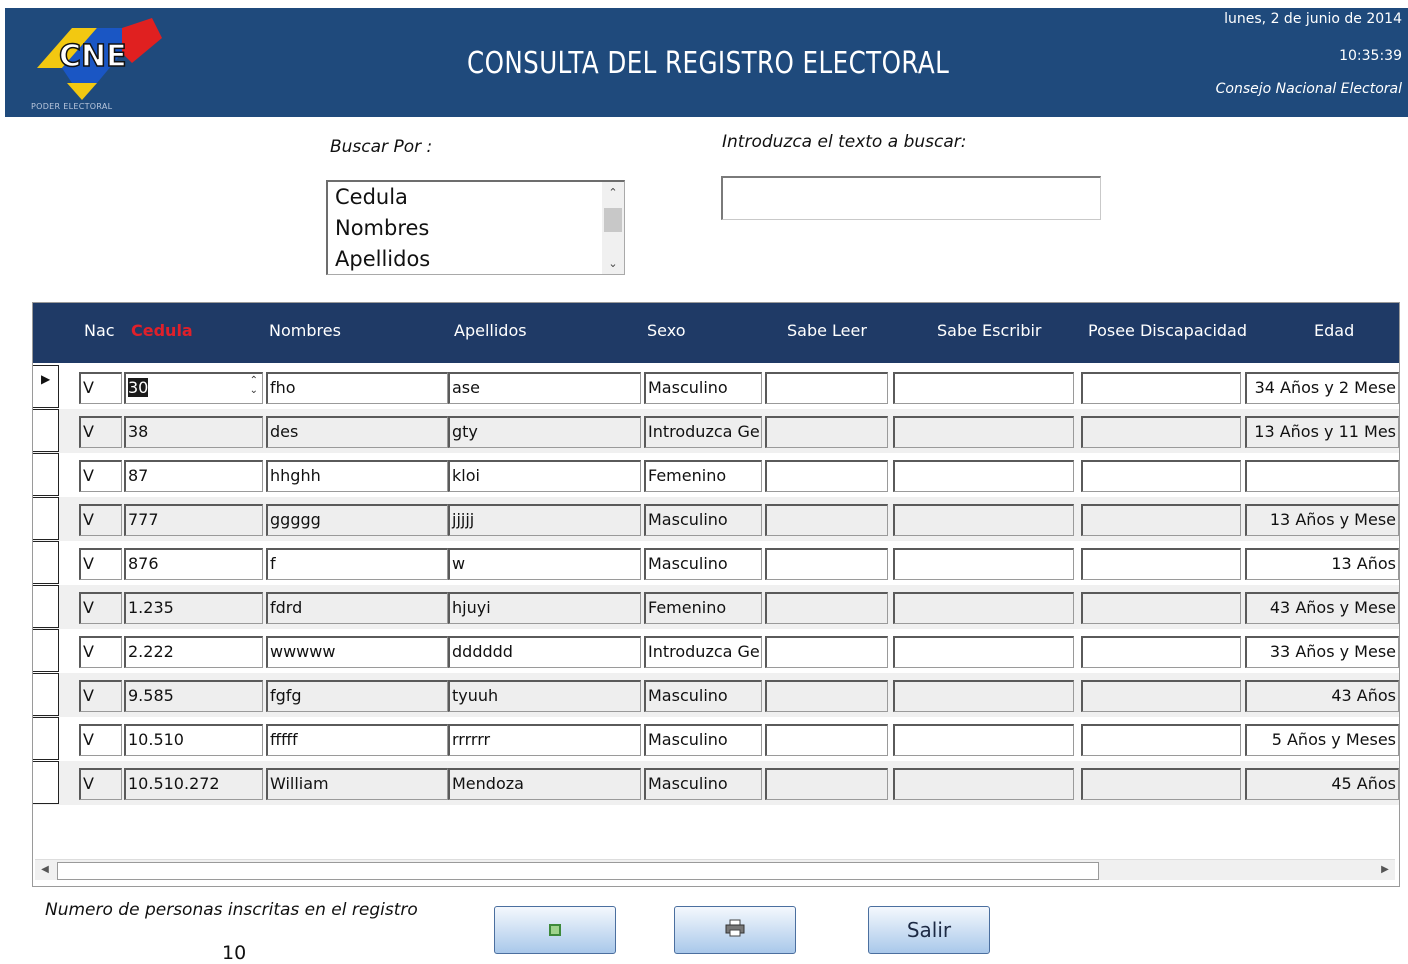  Describe the element at coordinates (613, 192) in the screenshot. I see `scroll-up-icon: ⌃` at that location.